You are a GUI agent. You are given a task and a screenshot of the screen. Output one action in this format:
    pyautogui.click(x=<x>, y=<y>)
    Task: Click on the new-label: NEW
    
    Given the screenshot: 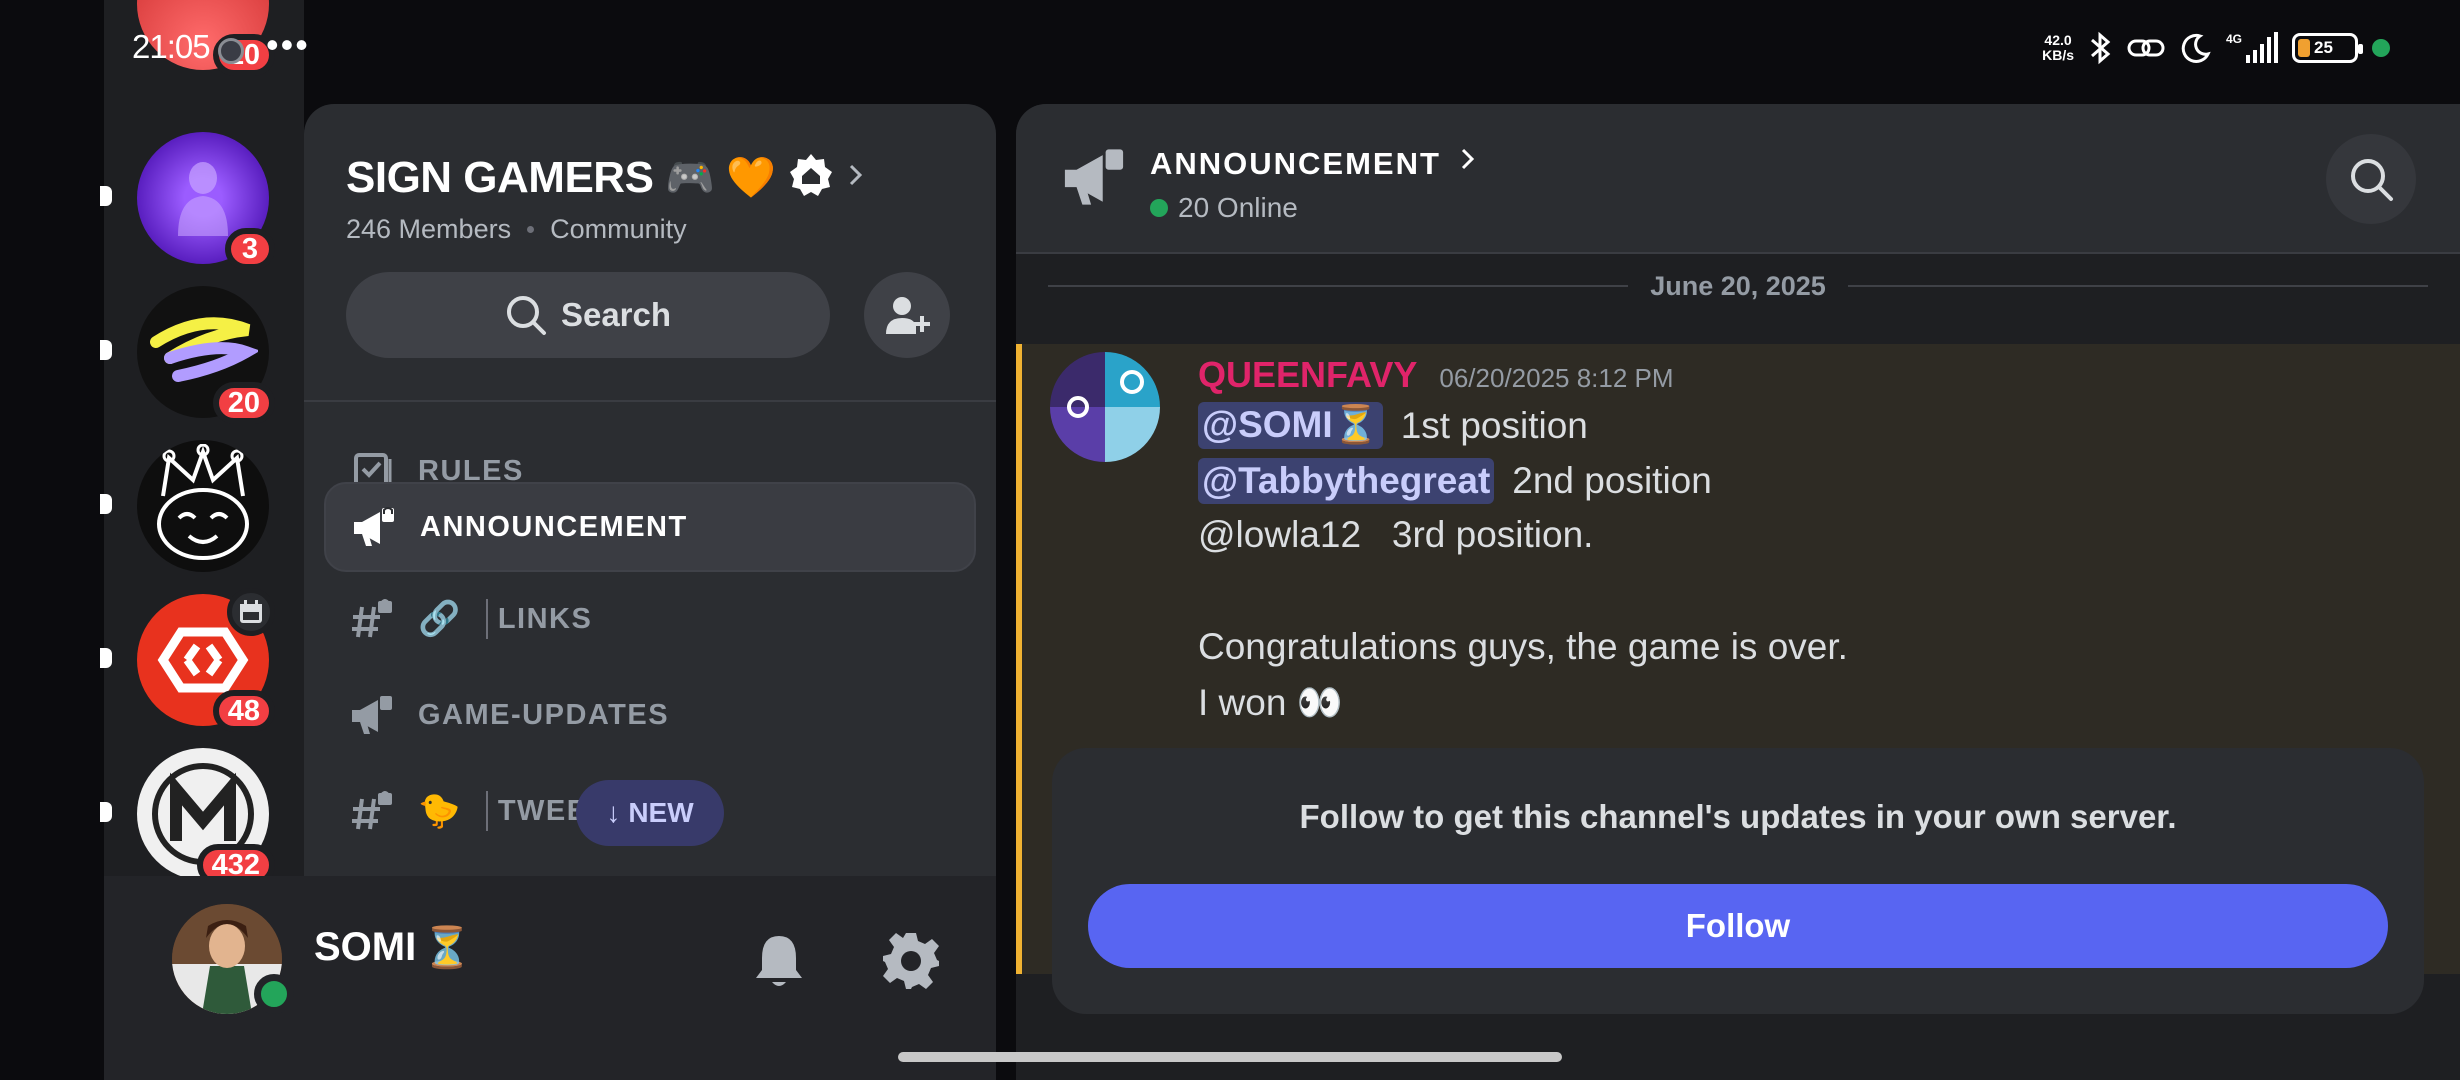 What is the action you would take?
    pyautogui.click(x=661, y=812)
    